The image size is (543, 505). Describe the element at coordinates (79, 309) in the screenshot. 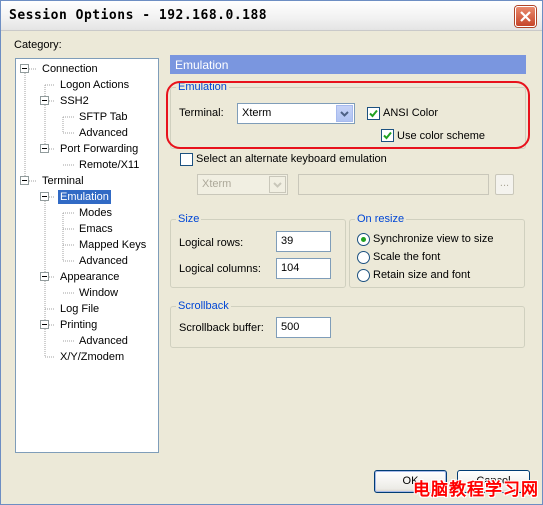

I see `tree-item-log-file: Log File` at that location.